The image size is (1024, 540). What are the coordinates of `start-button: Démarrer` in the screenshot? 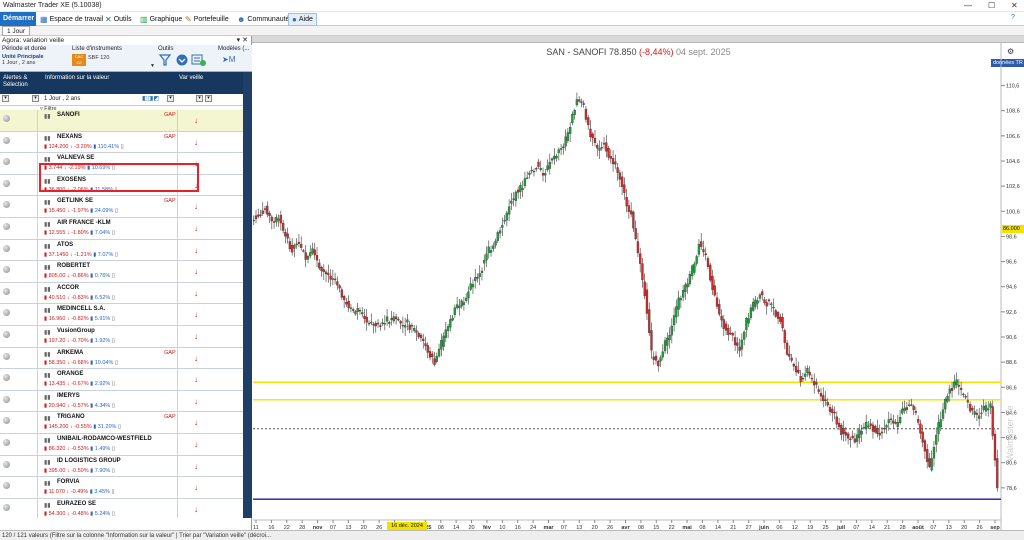 It's located at (18, 19).